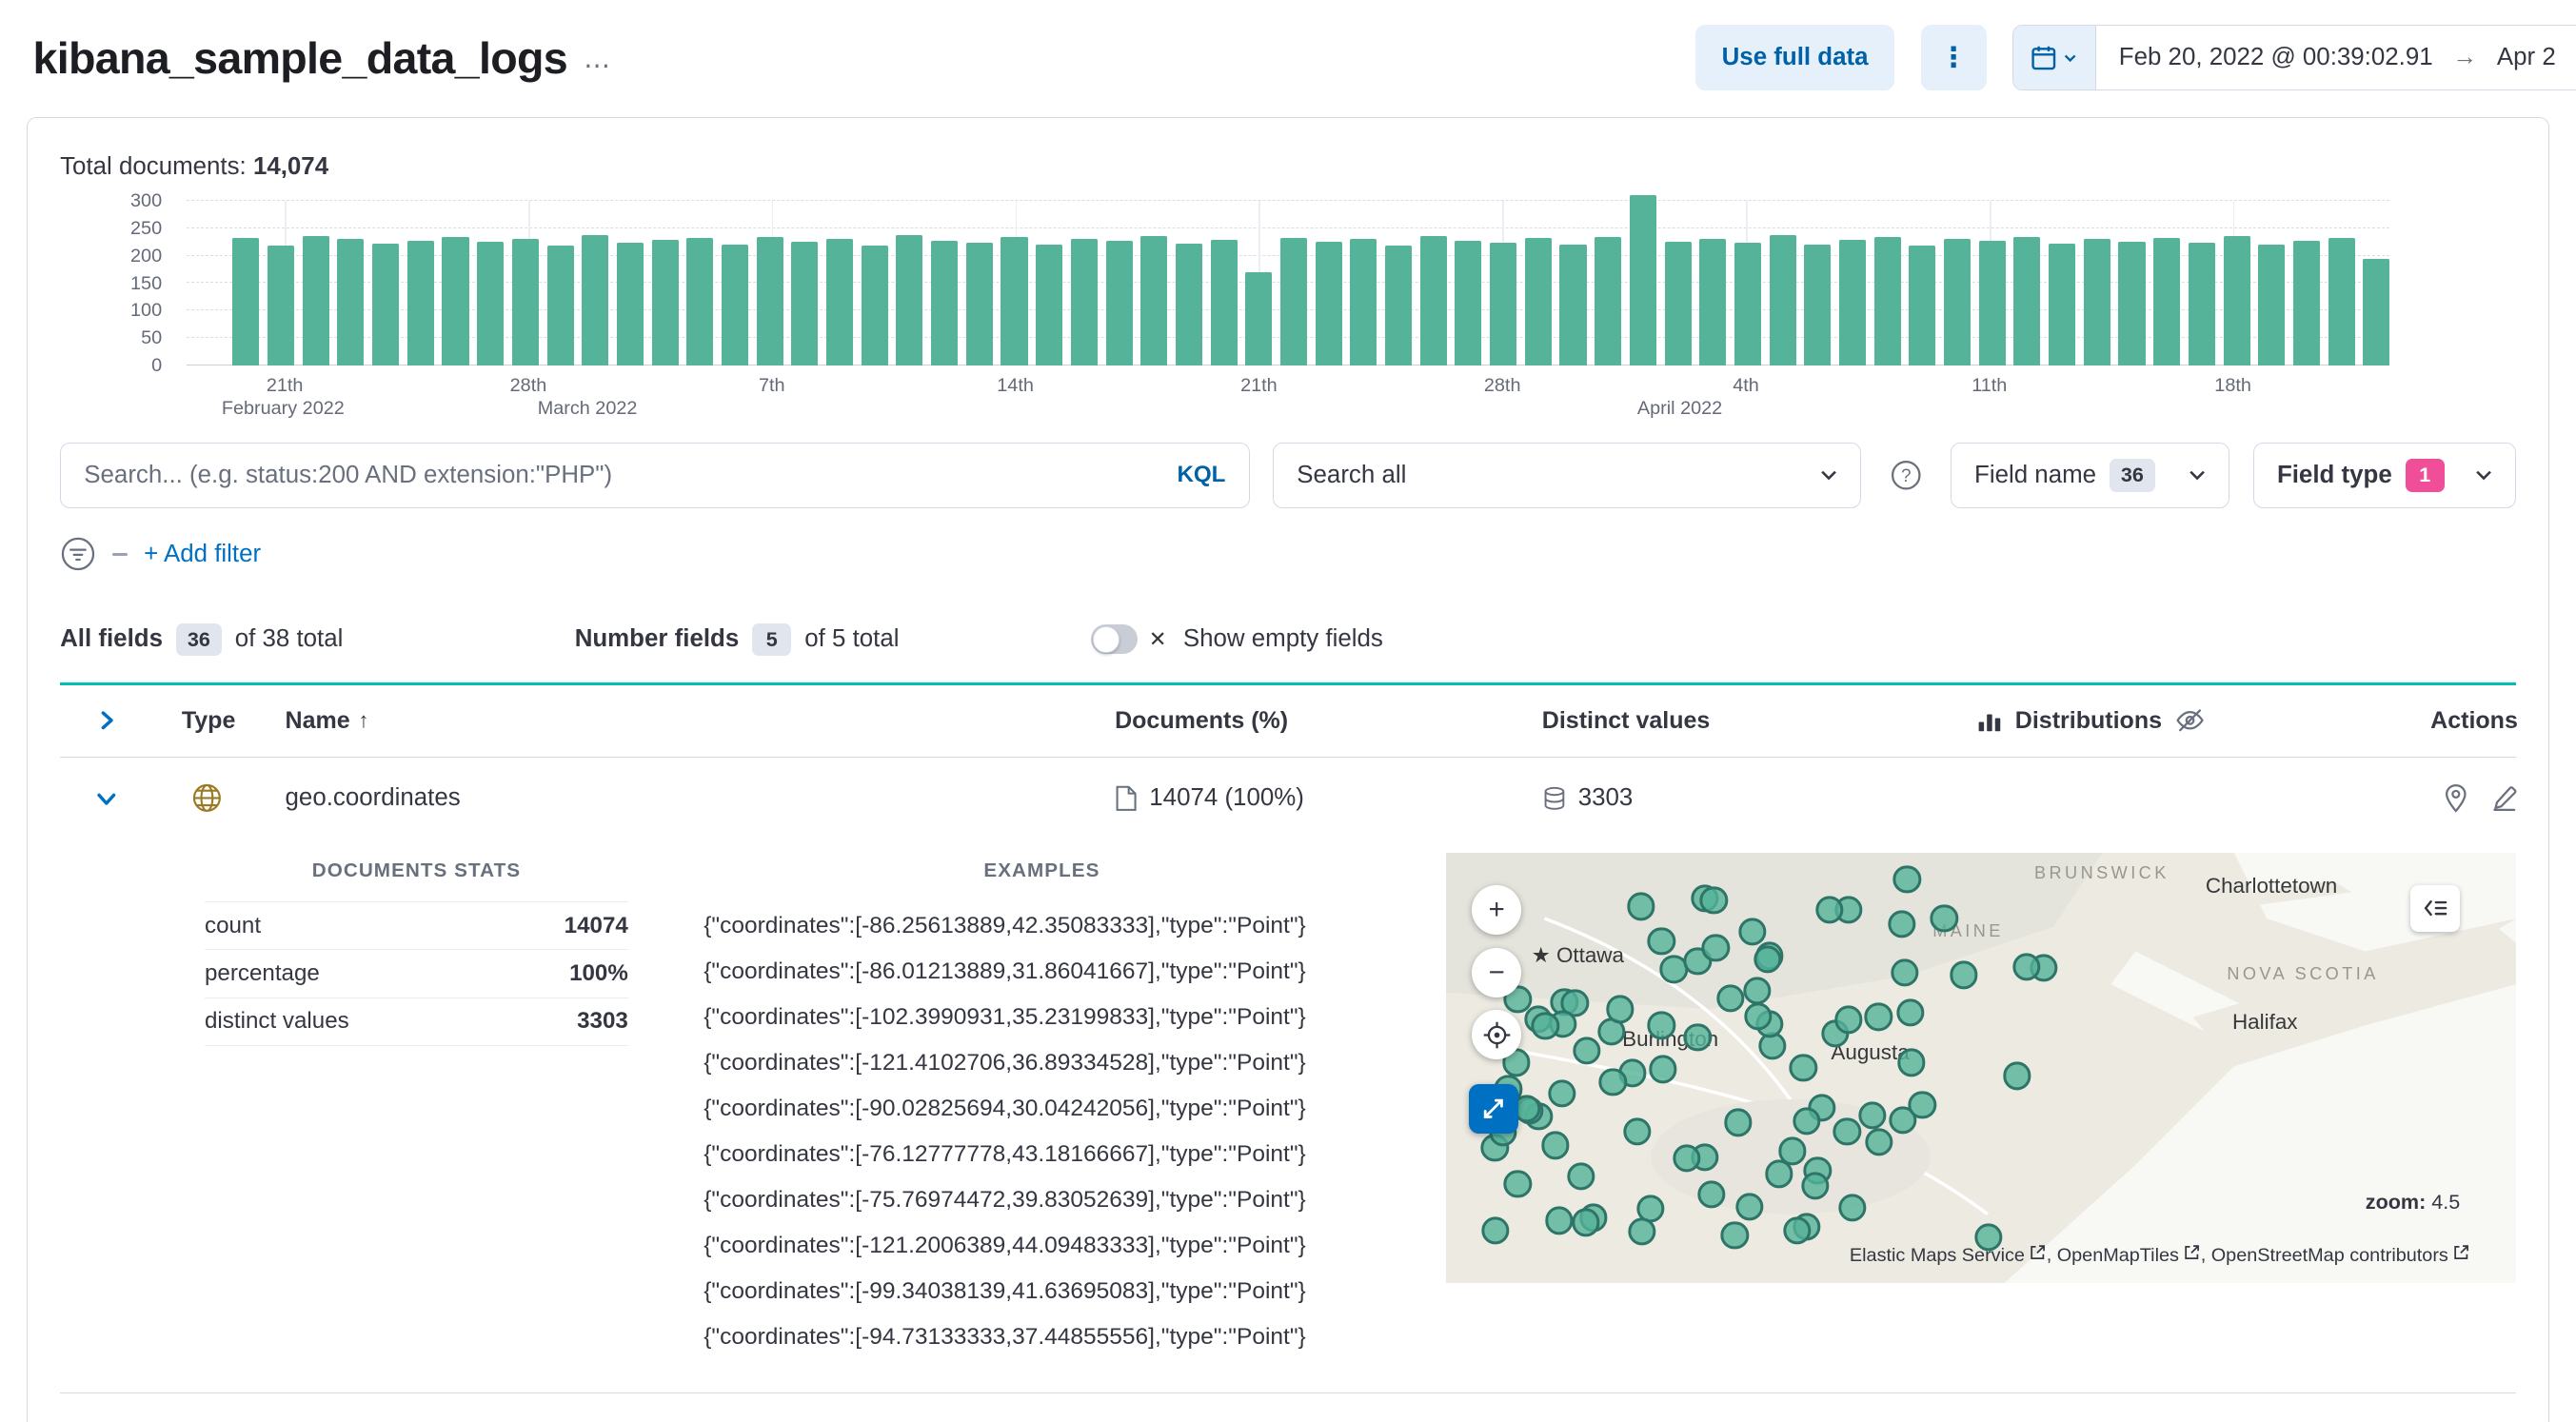 Image resolution: width=2576 pixels, height=1422 pixels. Describe the element at coordinates (2504, 798) in the screenshot. I see `edit-field-pencil-icon` at that location.